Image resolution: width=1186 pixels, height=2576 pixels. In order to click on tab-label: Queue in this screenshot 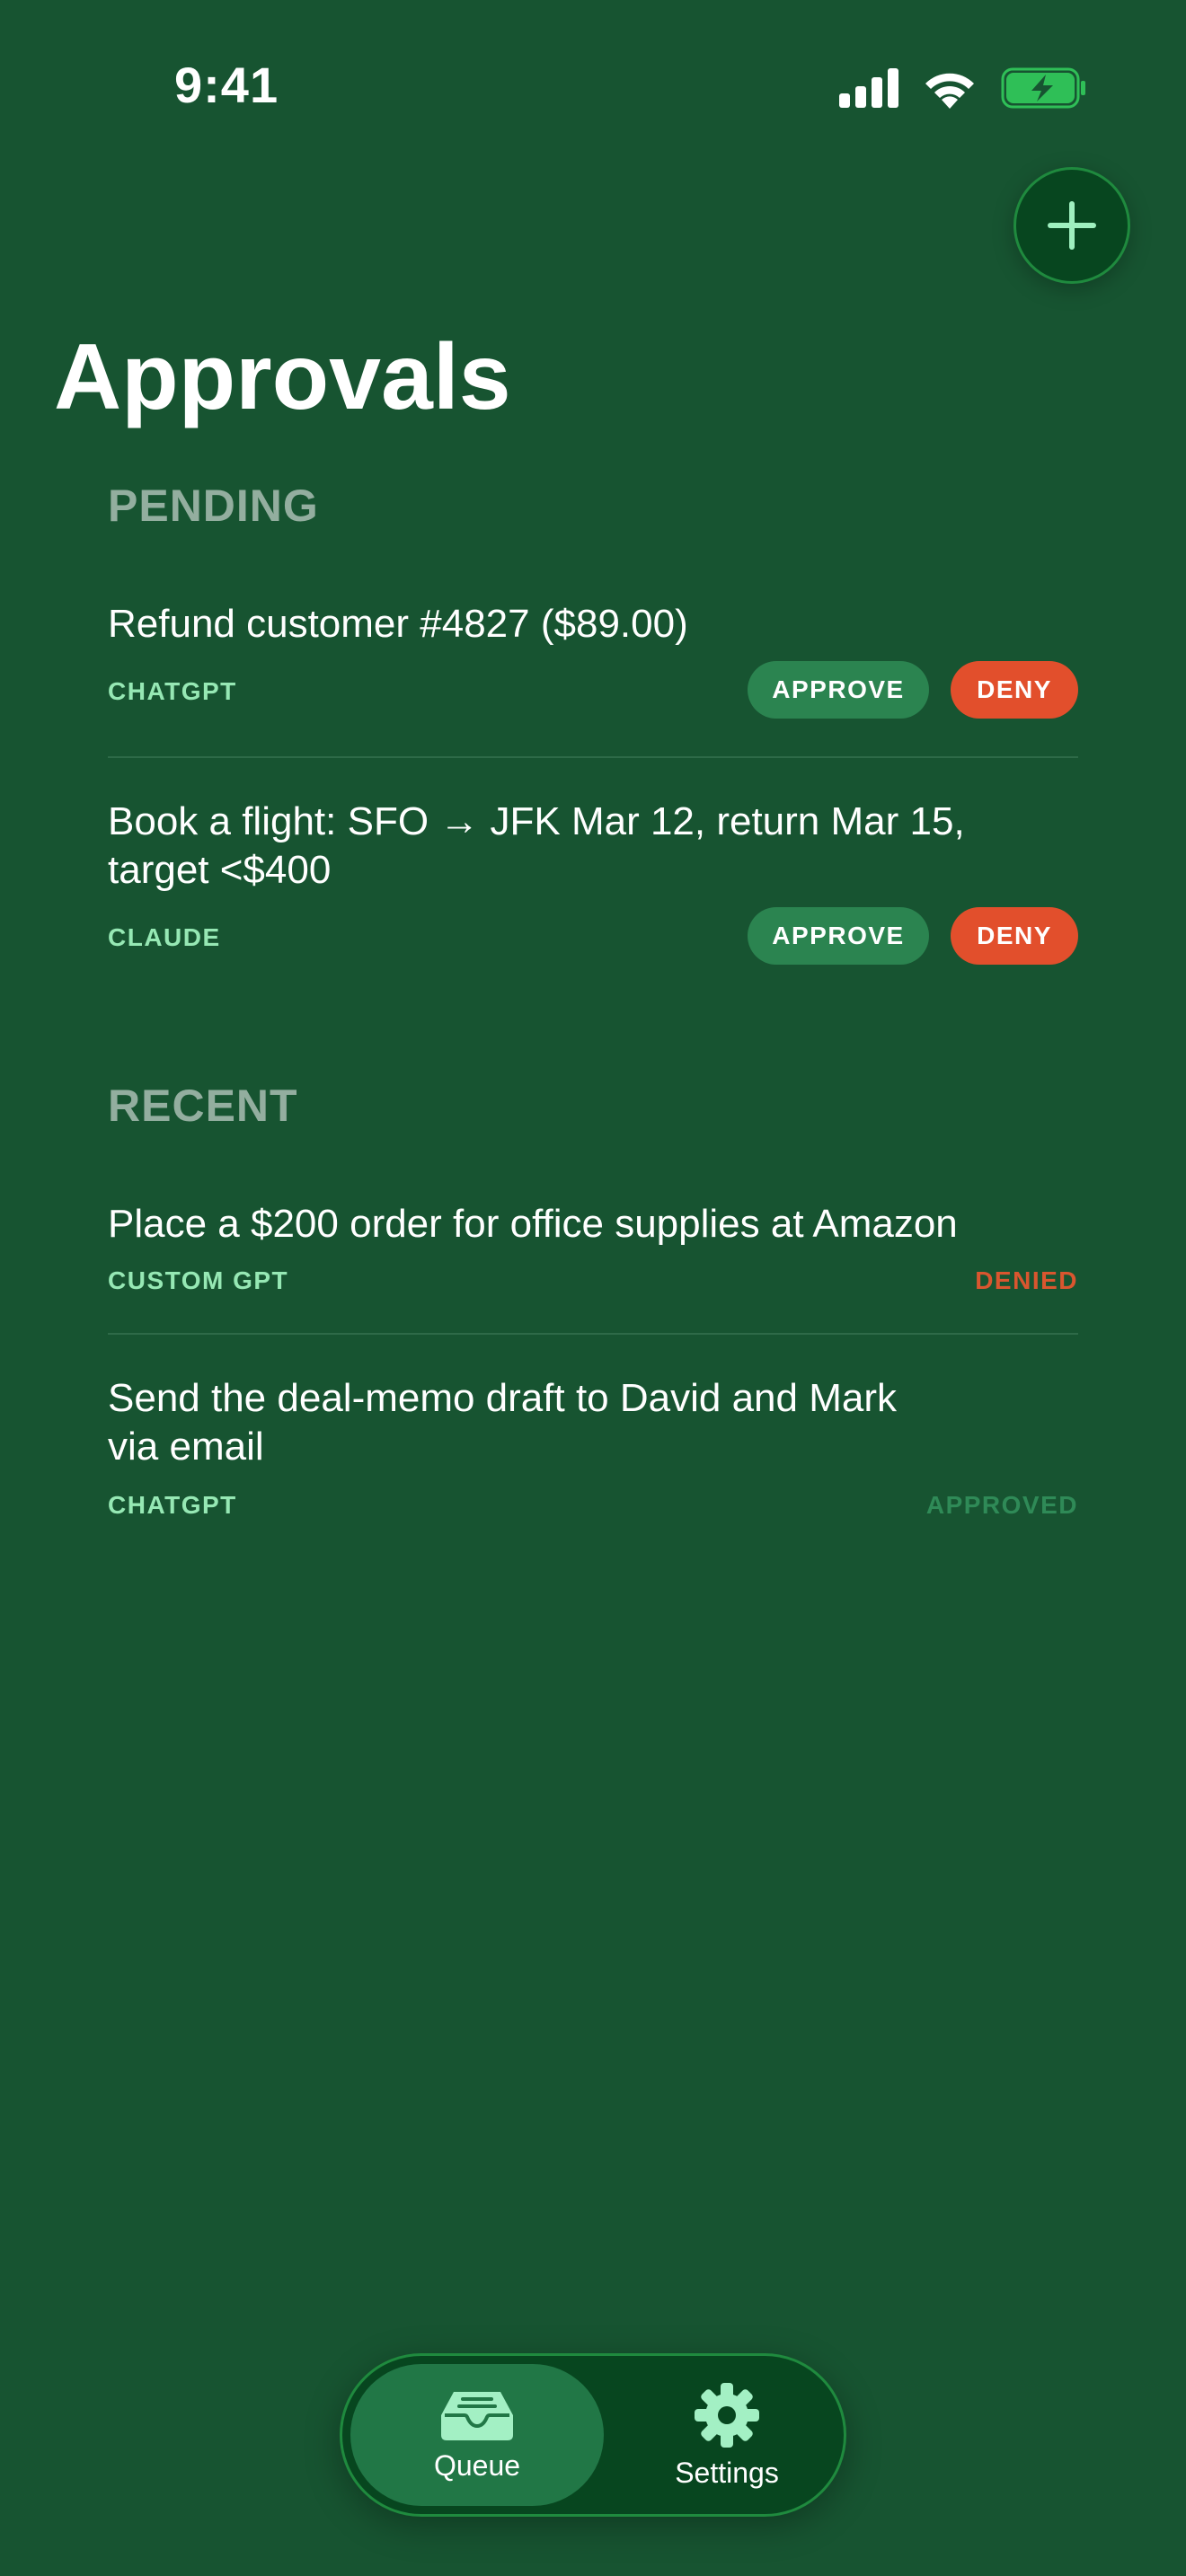, I will do `click(477, 2465)`.